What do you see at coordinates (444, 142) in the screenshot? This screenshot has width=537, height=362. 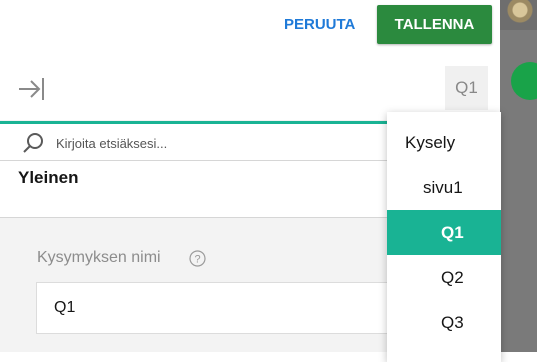 I see `dropdown-item-survey: Kysely` at bounding box center [444, 142].